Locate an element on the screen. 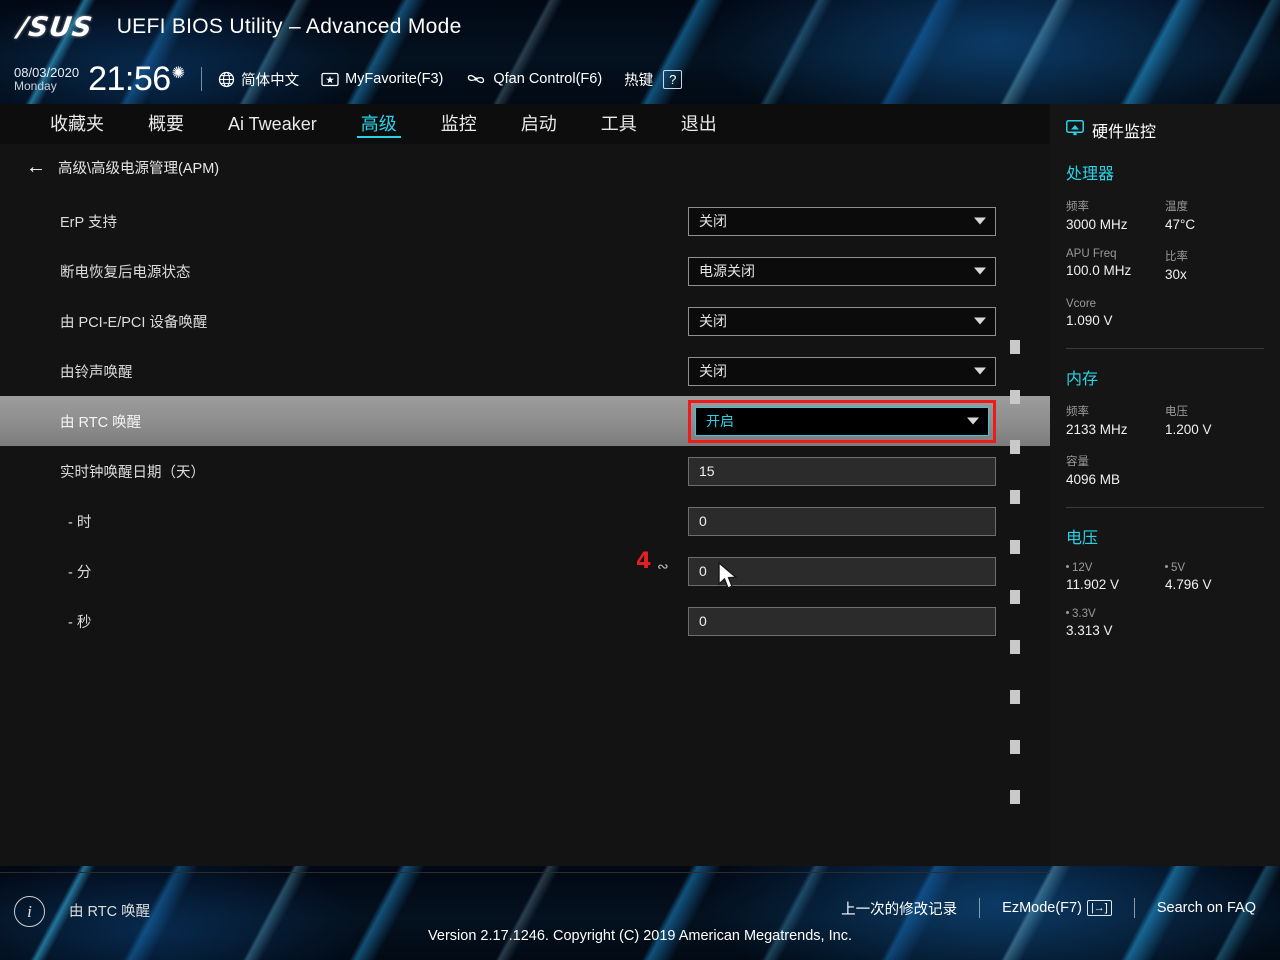 The height and width of the screenshot is (960, 1280). dropdown-value: 开启 is located at coordinates (720, 421).